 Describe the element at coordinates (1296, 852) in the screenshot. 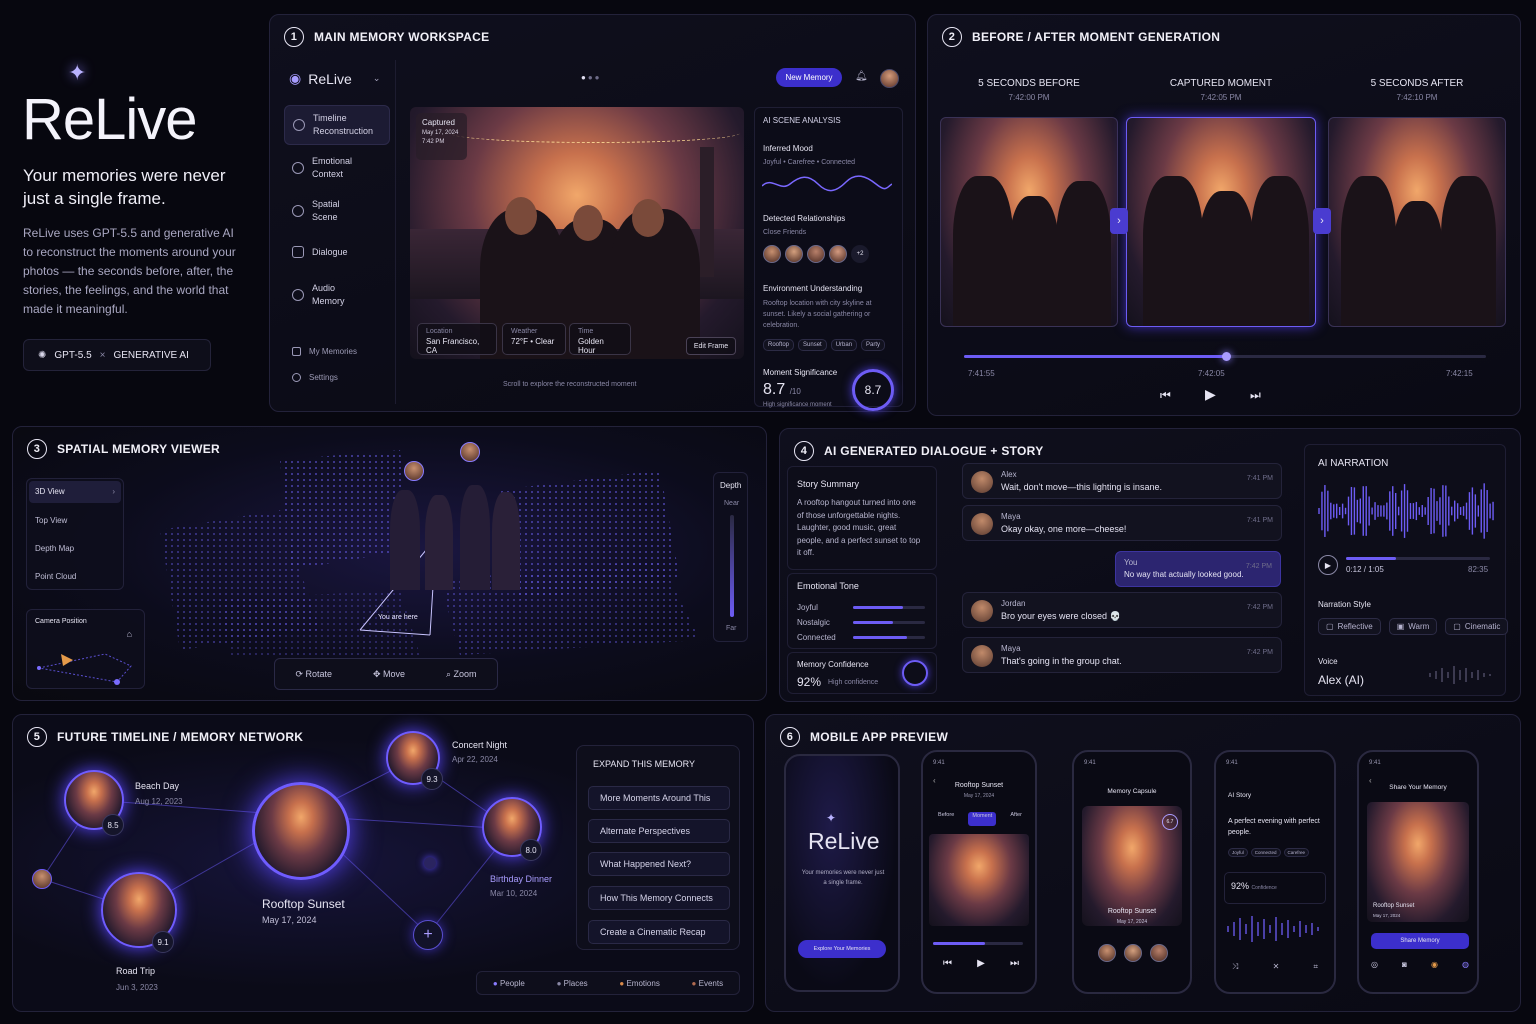

I see `tag: Carefree` at that location.